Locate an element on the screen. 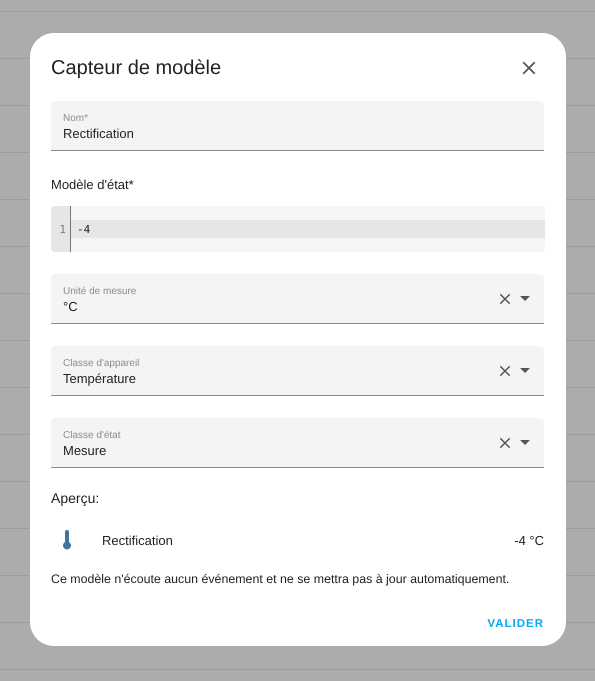 The image size is (595, 681). template-label: Modèle d'état* is located at coordinates (92, 184).